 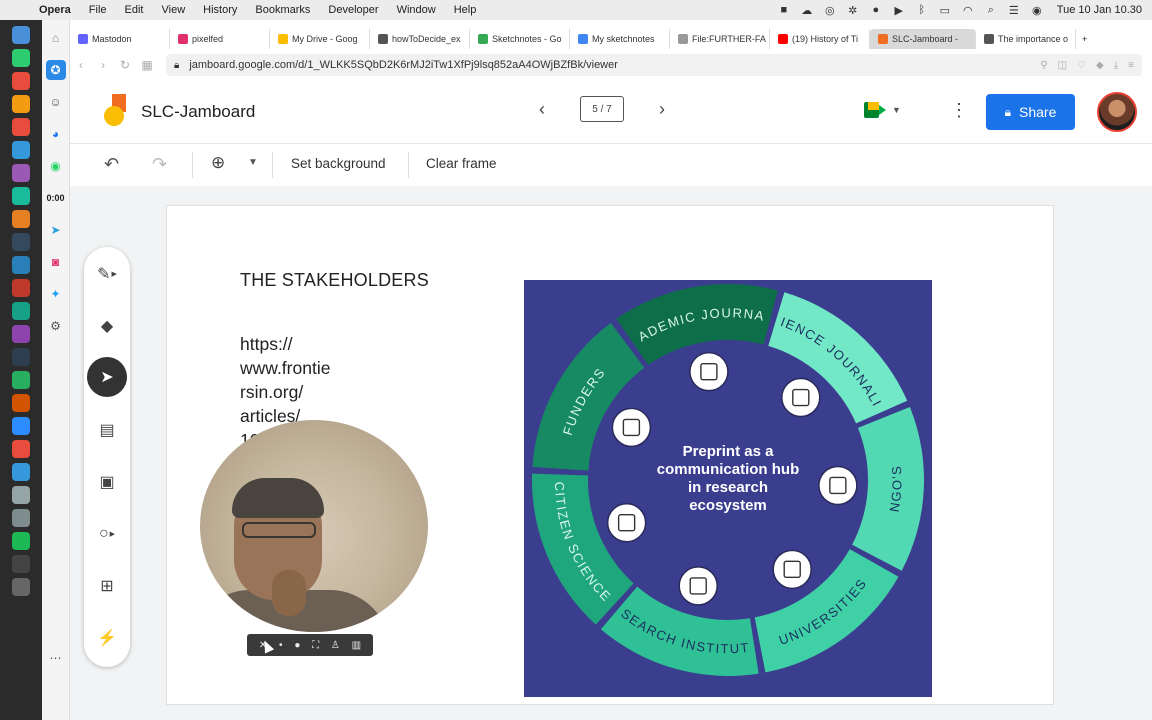 I want to click on undo-icon: ↶, so click(x=111, y=164).